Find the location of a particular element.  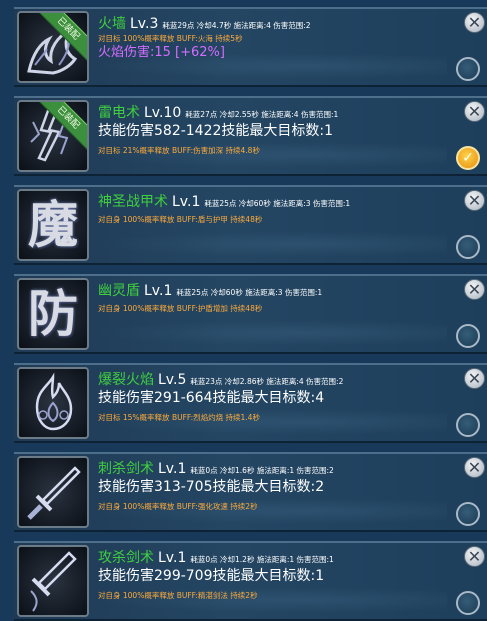

lightning-icon: 已装配 is located at coordinates (53, 136).